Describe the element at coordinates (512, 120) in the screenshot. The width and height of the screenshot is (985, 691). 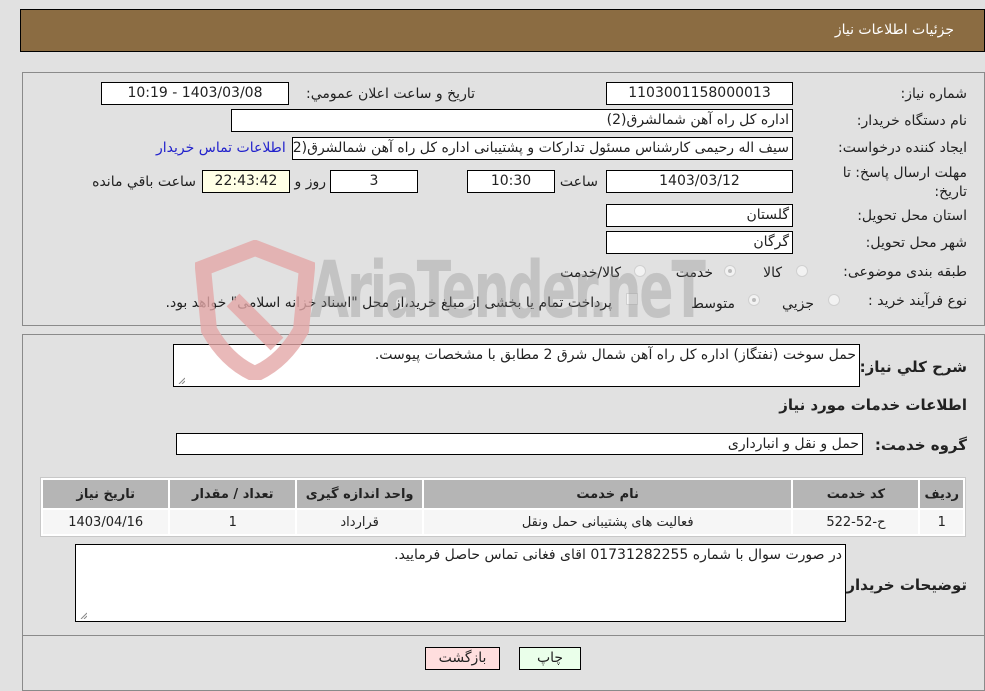
I see `buyer-org-field: اداره کل راه آهن شمالشرق(2)` at that location.